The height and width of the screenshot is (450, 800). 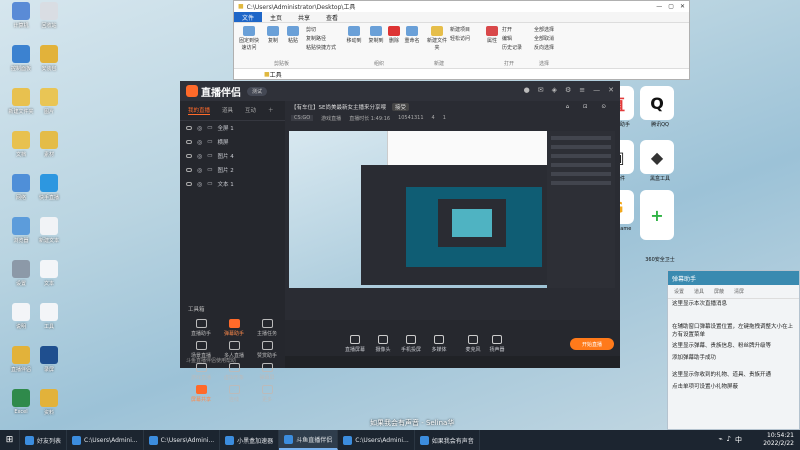 What do you see at coordinates (492, 35) in the screenshot?
I see `properties-button: 属性` at bounding box center [492, 35].